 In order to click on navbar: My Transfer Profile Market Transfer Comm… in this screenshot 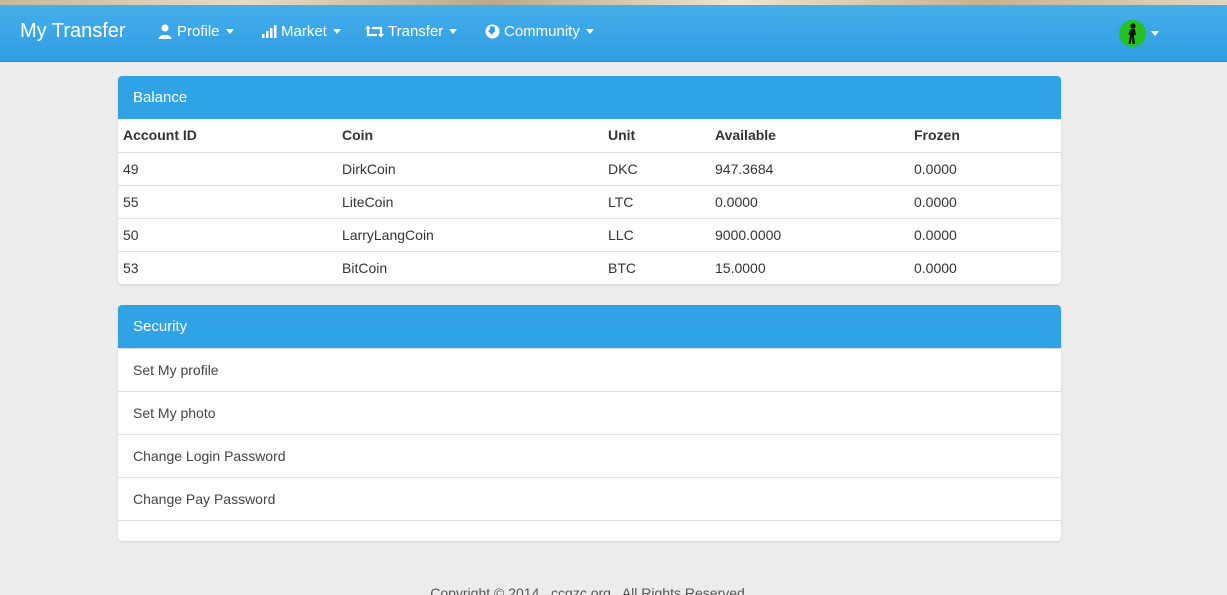, I will do `click(613, 33)`.